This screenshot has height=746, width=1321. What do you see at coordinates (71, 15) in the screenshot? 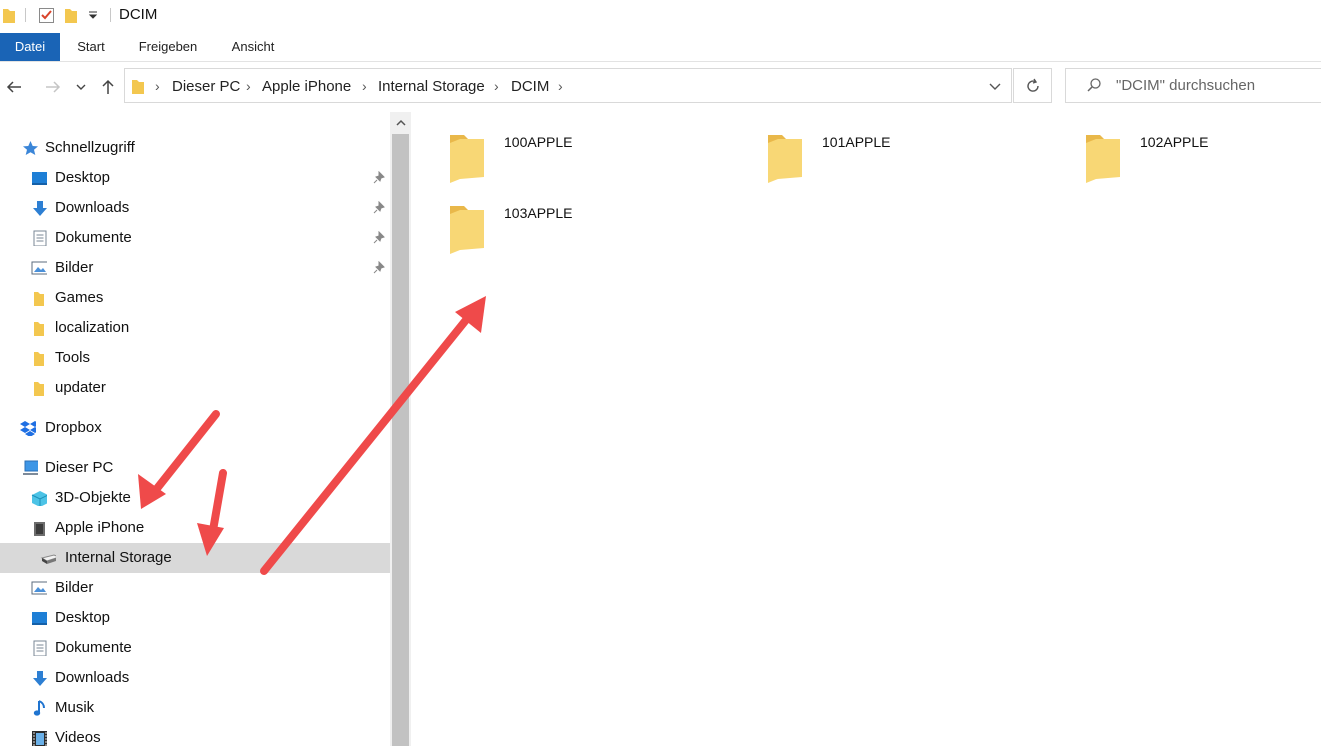
I see `new-folder-icon` at bounding box center [71, 15].